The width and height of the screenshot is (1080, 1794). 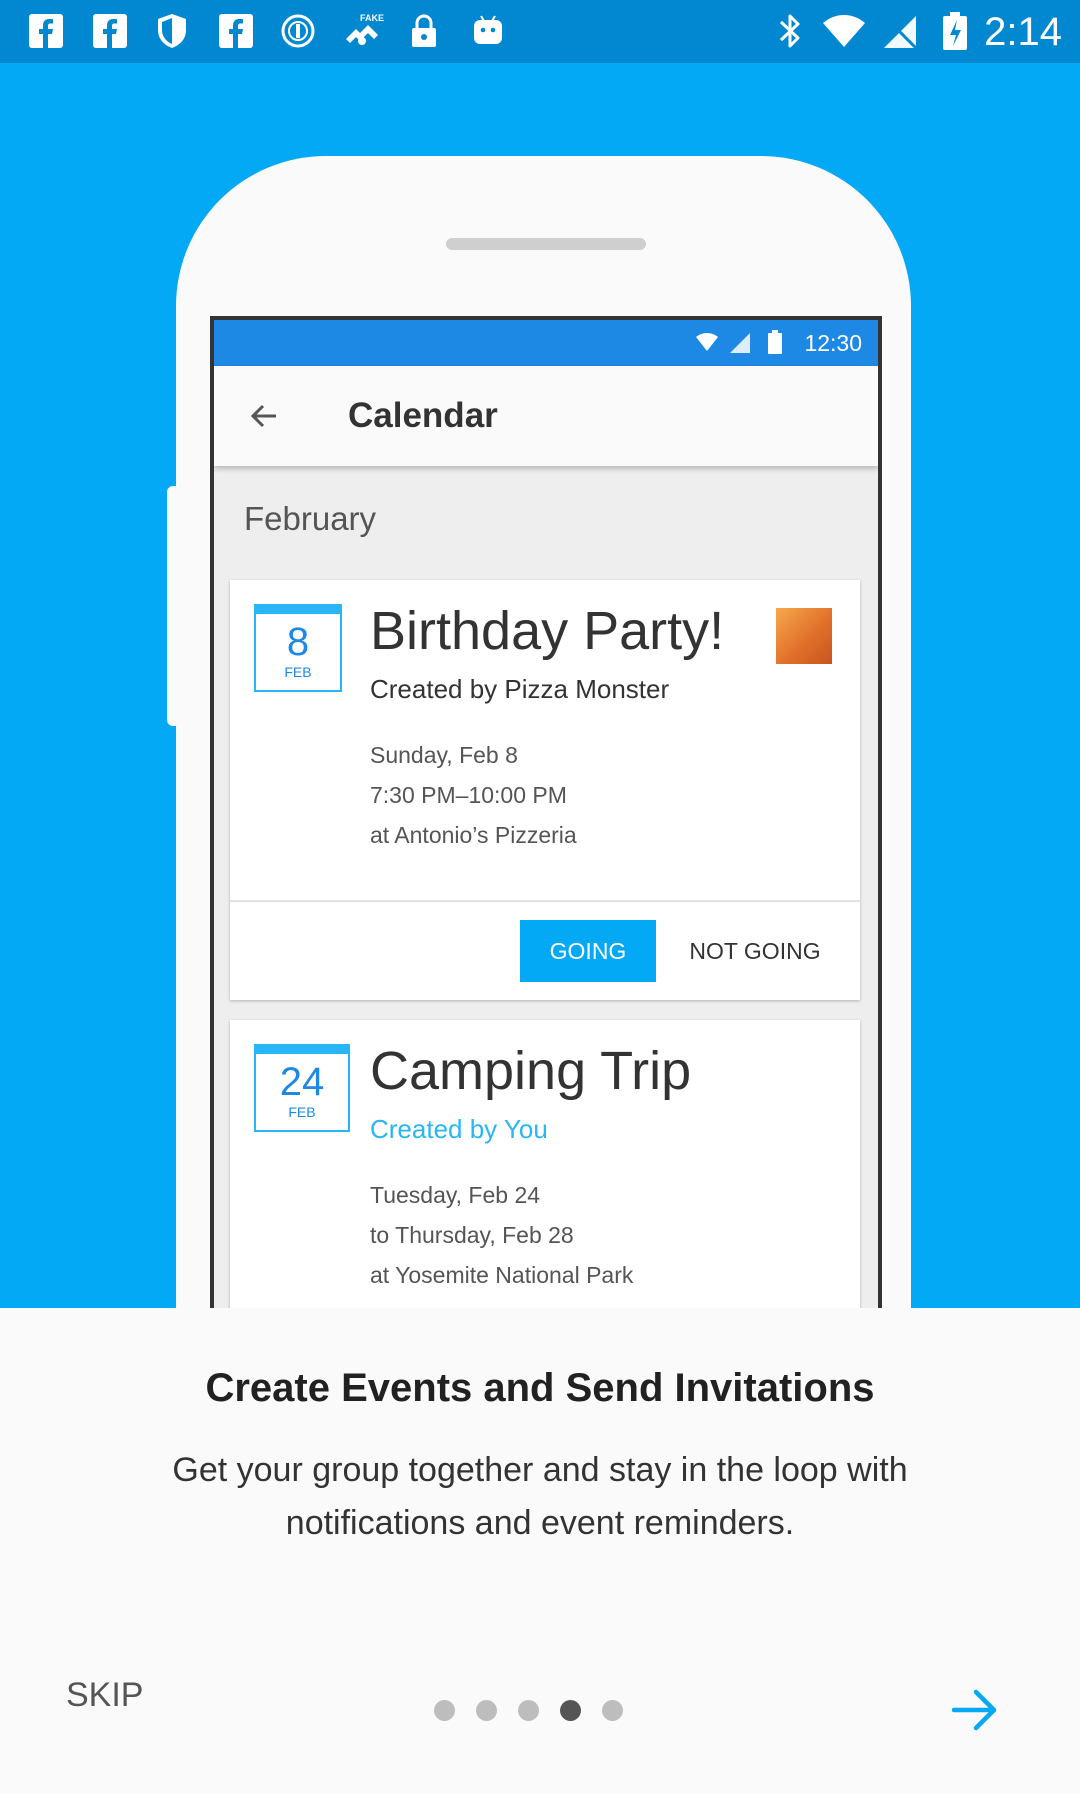 I want to click on lock-icon, so click(x=424, y=31).